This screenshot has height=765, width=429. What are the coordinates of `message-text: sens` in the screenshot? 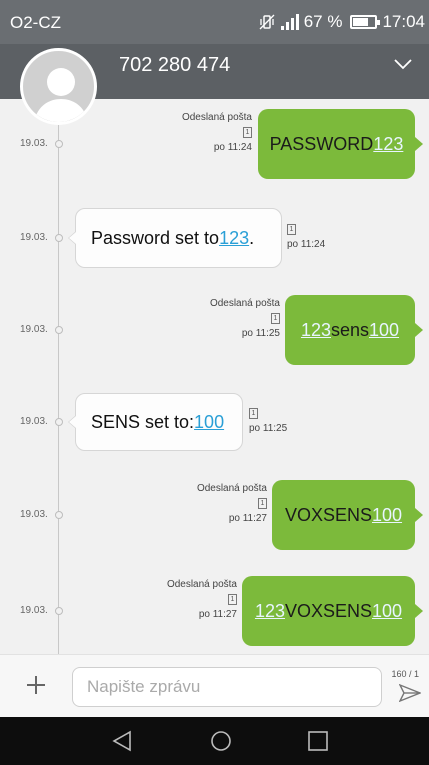 It's located at (350, 329).